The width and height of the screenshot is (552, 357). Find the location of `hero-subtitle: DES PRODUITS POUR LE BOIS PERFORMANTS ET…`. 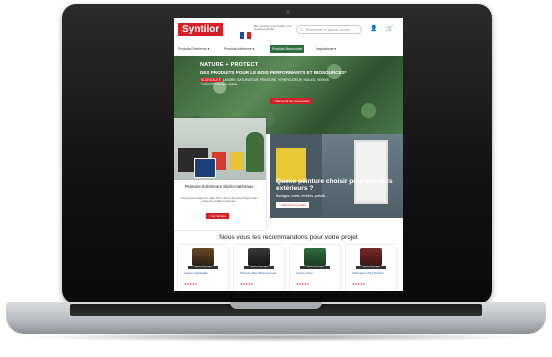

hero-subtitle: DES PRODUITS POUR LE BOIS PERFORMANTS ET… is located at coordinates (273, 72).